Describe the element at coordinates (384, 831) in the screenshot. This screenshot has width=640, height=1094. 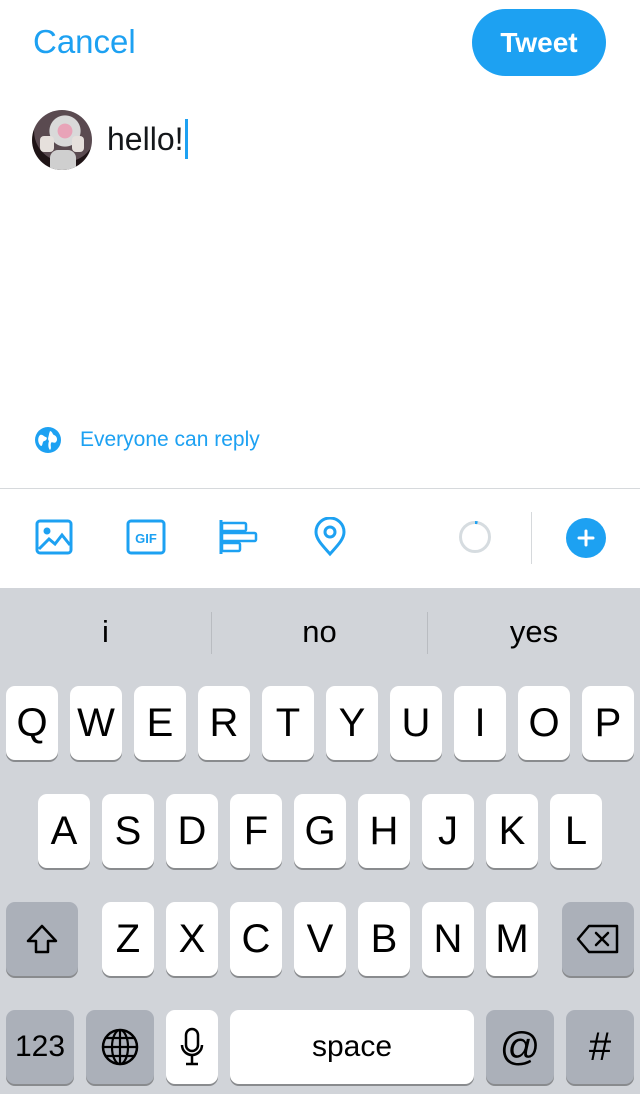
I see `key-h: H` at that location.